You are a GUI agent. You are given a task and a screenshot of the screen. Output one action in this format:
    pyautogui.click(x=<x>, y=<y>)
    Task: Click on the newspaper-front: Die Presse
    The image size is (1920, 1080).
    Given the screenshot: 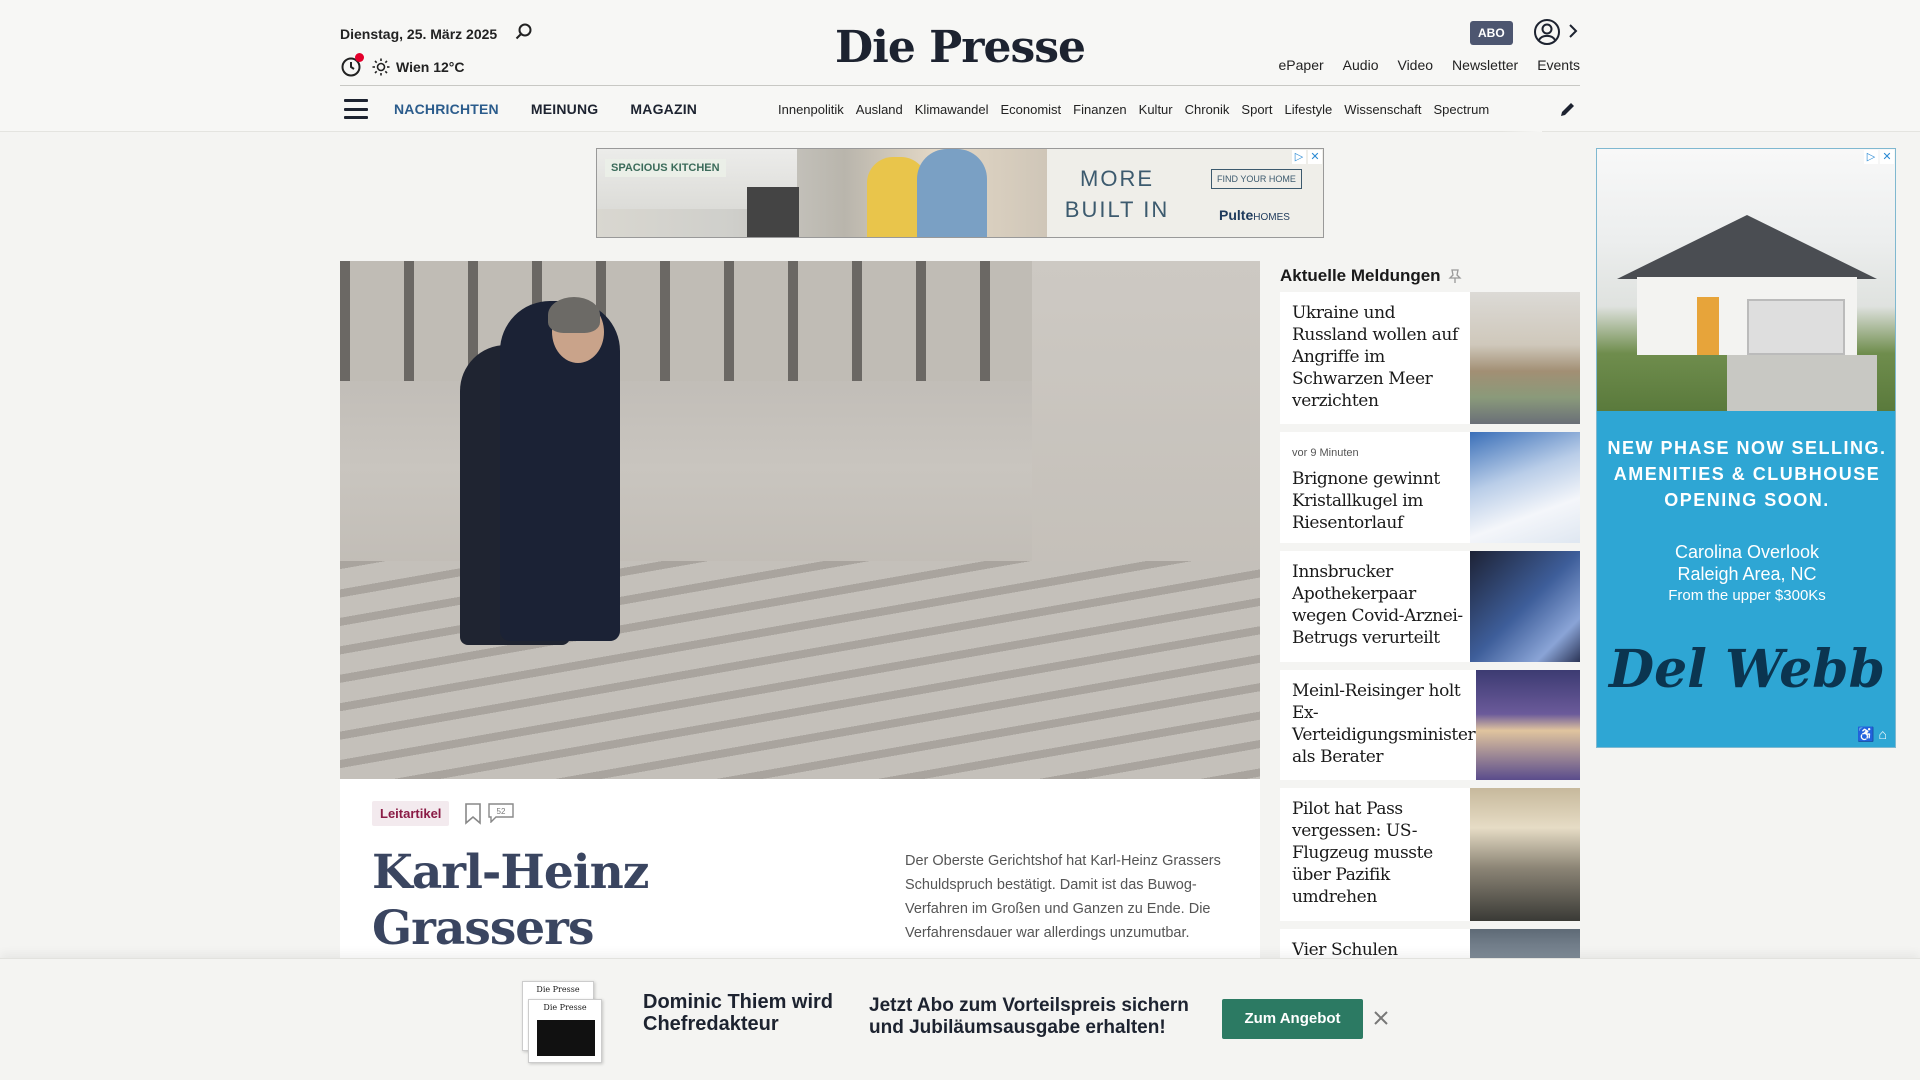 What is the action you would take?
    pyautogui.click(x=565, y=1031)
    